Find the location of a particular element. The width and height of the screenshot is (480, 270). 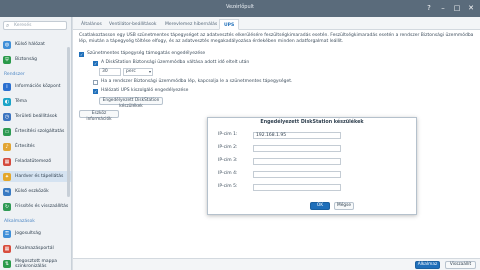

ip-label-5: IP-cím 5: is located at coordinates (228, 186).